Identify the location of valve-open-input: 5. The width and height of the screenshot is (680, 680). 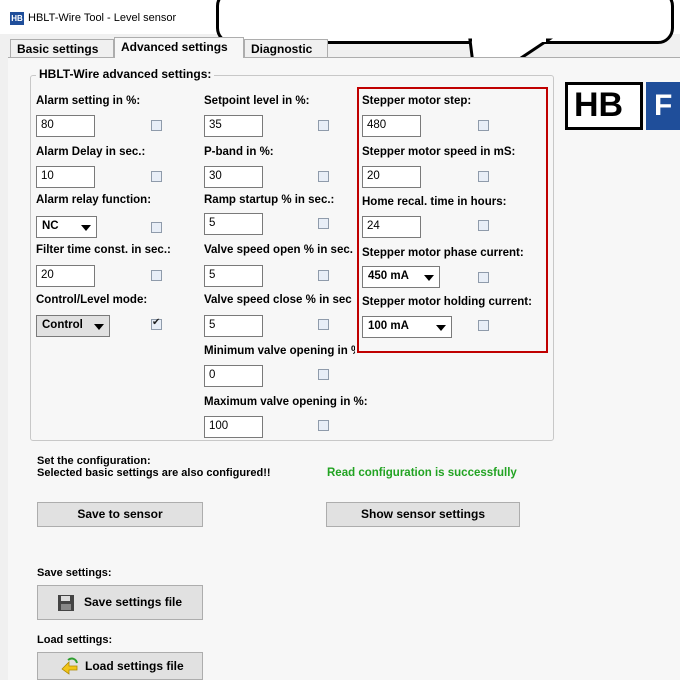
(233, 276).